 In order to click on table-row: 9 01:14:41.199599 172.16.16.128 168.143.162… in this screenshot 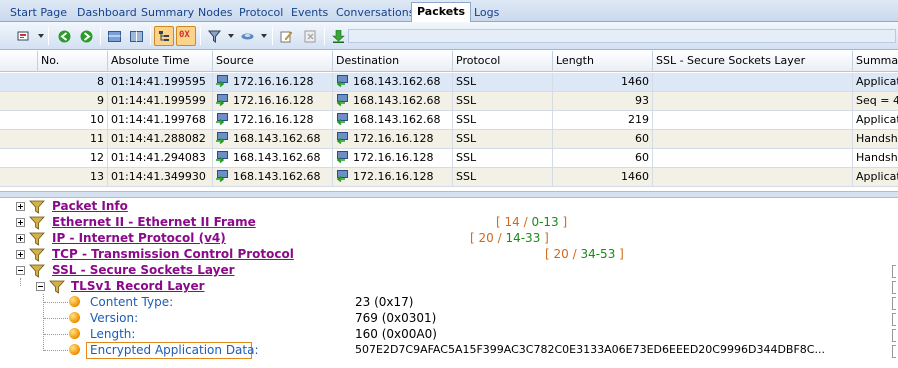, I will do `click(449, 101)`.